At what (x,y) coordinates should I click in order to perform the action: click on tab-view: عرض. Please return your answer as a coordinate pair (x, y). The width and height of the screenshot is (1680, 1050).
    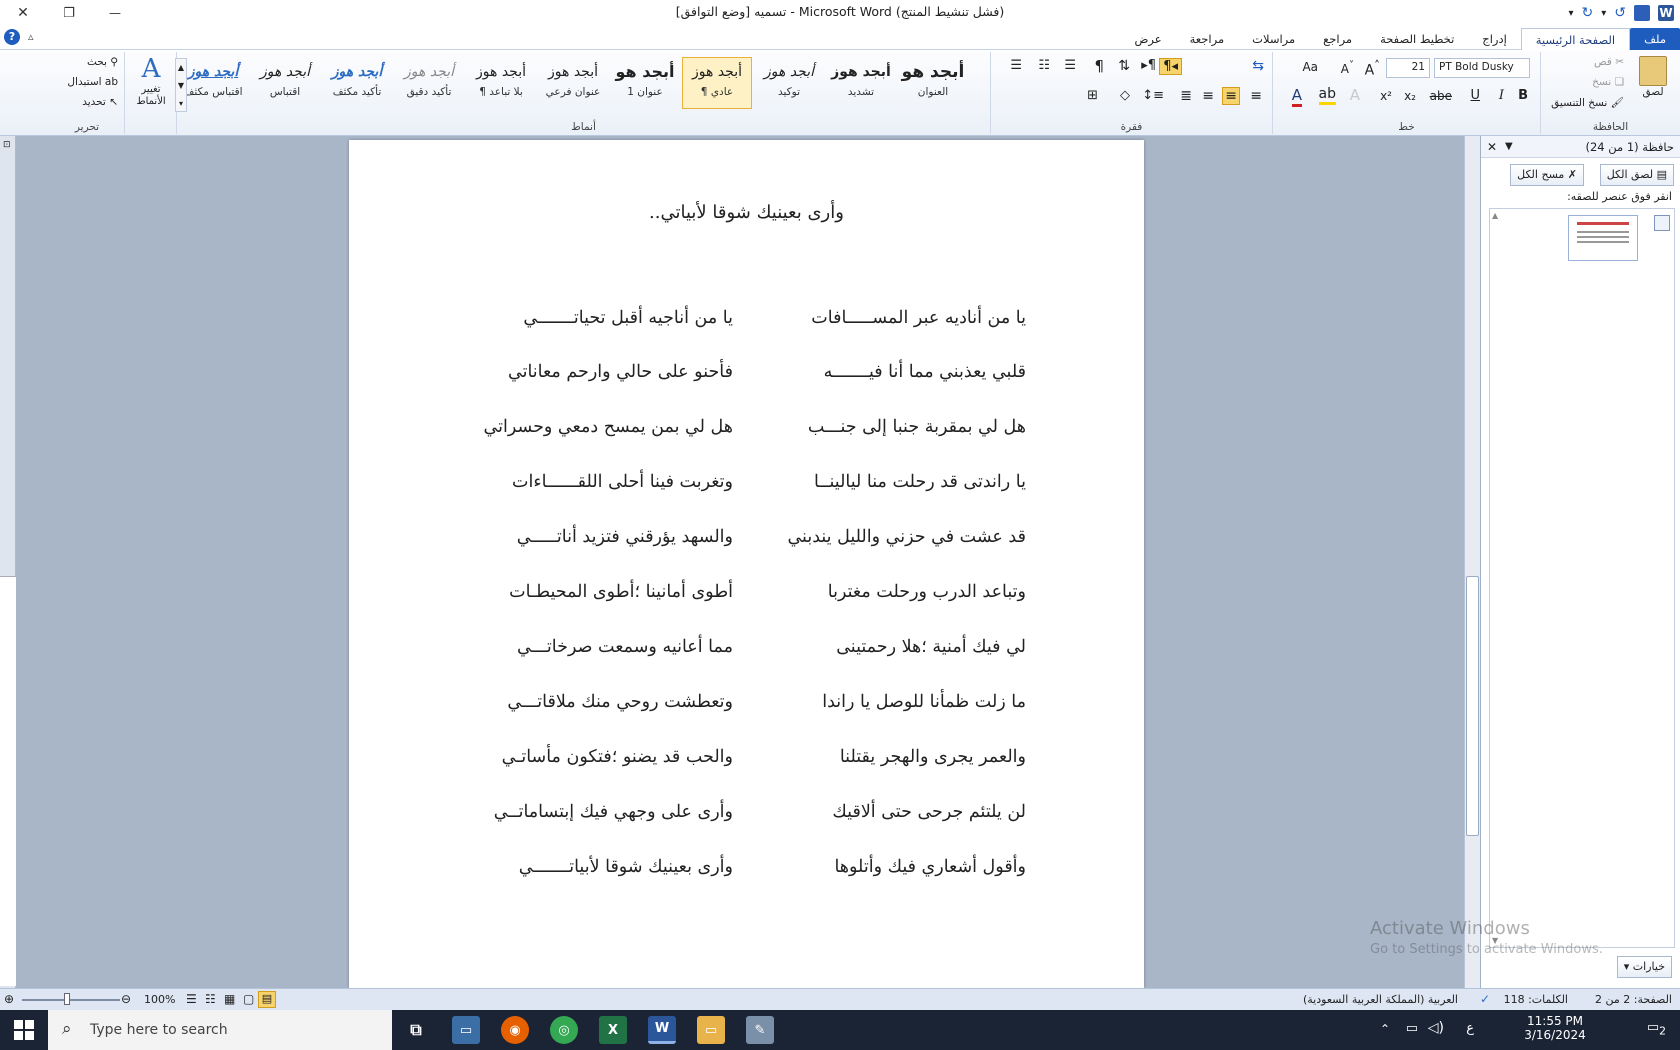
    Looking at the image, I should click on (1147, 39).